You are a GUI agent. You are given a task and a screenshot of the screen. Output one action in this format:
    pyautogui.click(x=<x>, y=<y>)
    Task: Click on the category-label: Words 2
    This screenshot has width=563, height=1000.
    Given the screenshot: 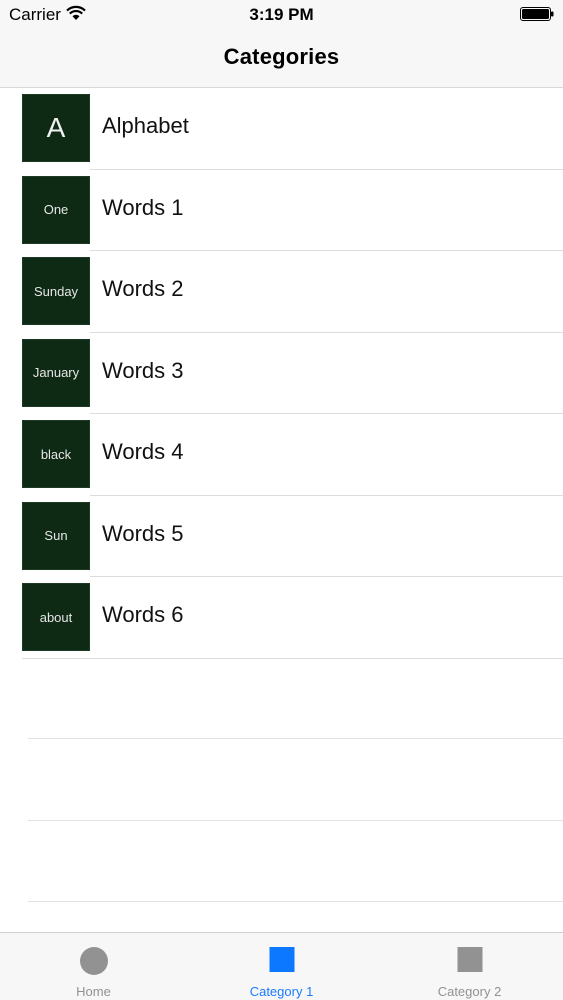 What is the action you would take?
    pyautogui.click(x=143, y=288)
    